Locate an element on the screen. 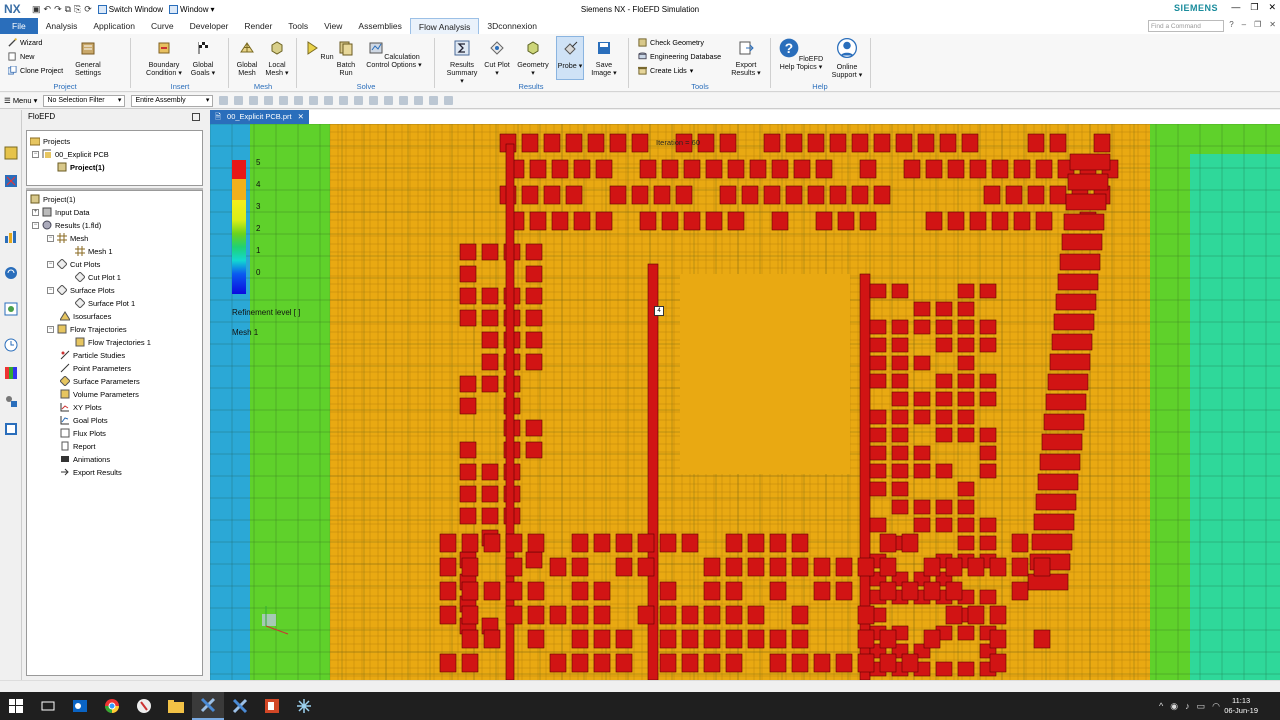  probe-button: Probe ▾ is located at coordinates (570, 58).